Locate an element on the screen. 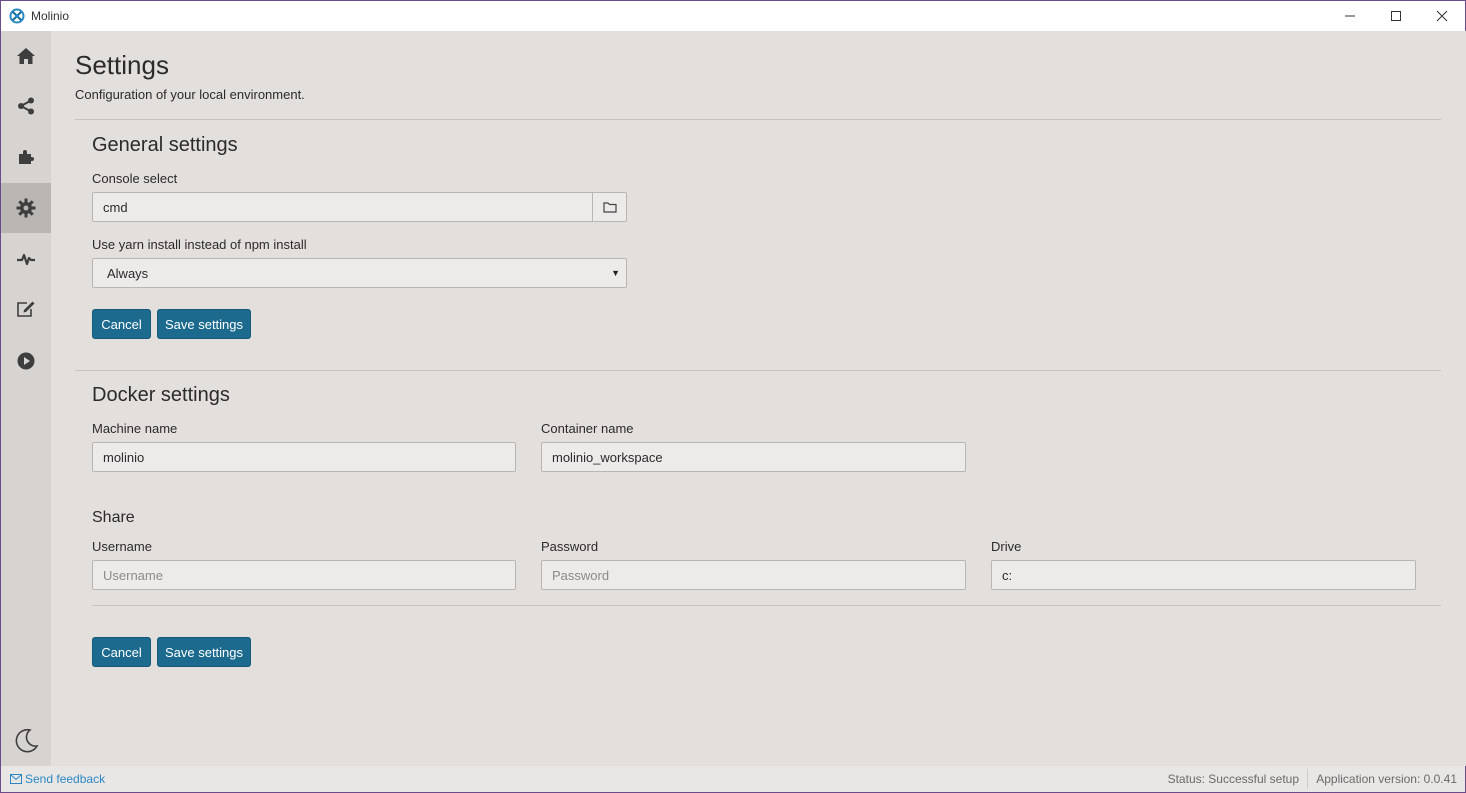 This screenshot has width=1466, height=793. sidebar-item-health is located at coordinates (26, 259).